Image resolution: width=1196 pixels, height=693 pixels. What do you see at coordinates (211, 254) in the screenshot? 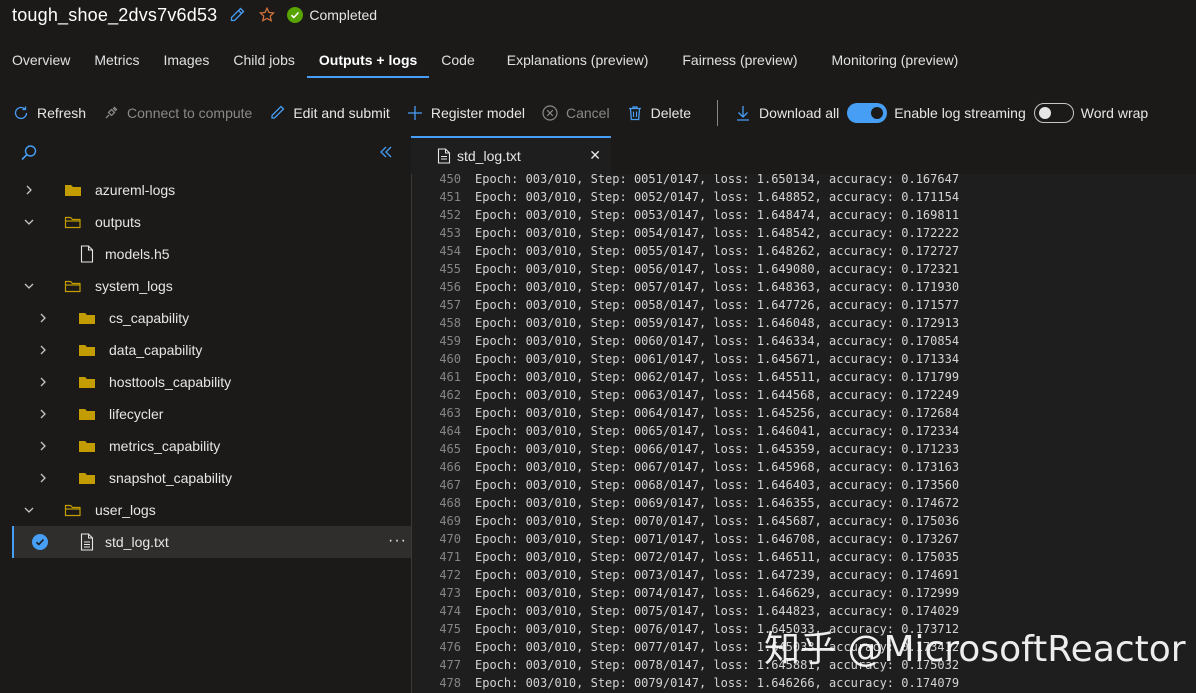
I see `tree-item-models-h5: models.h5` at bounding box center [211, 254].